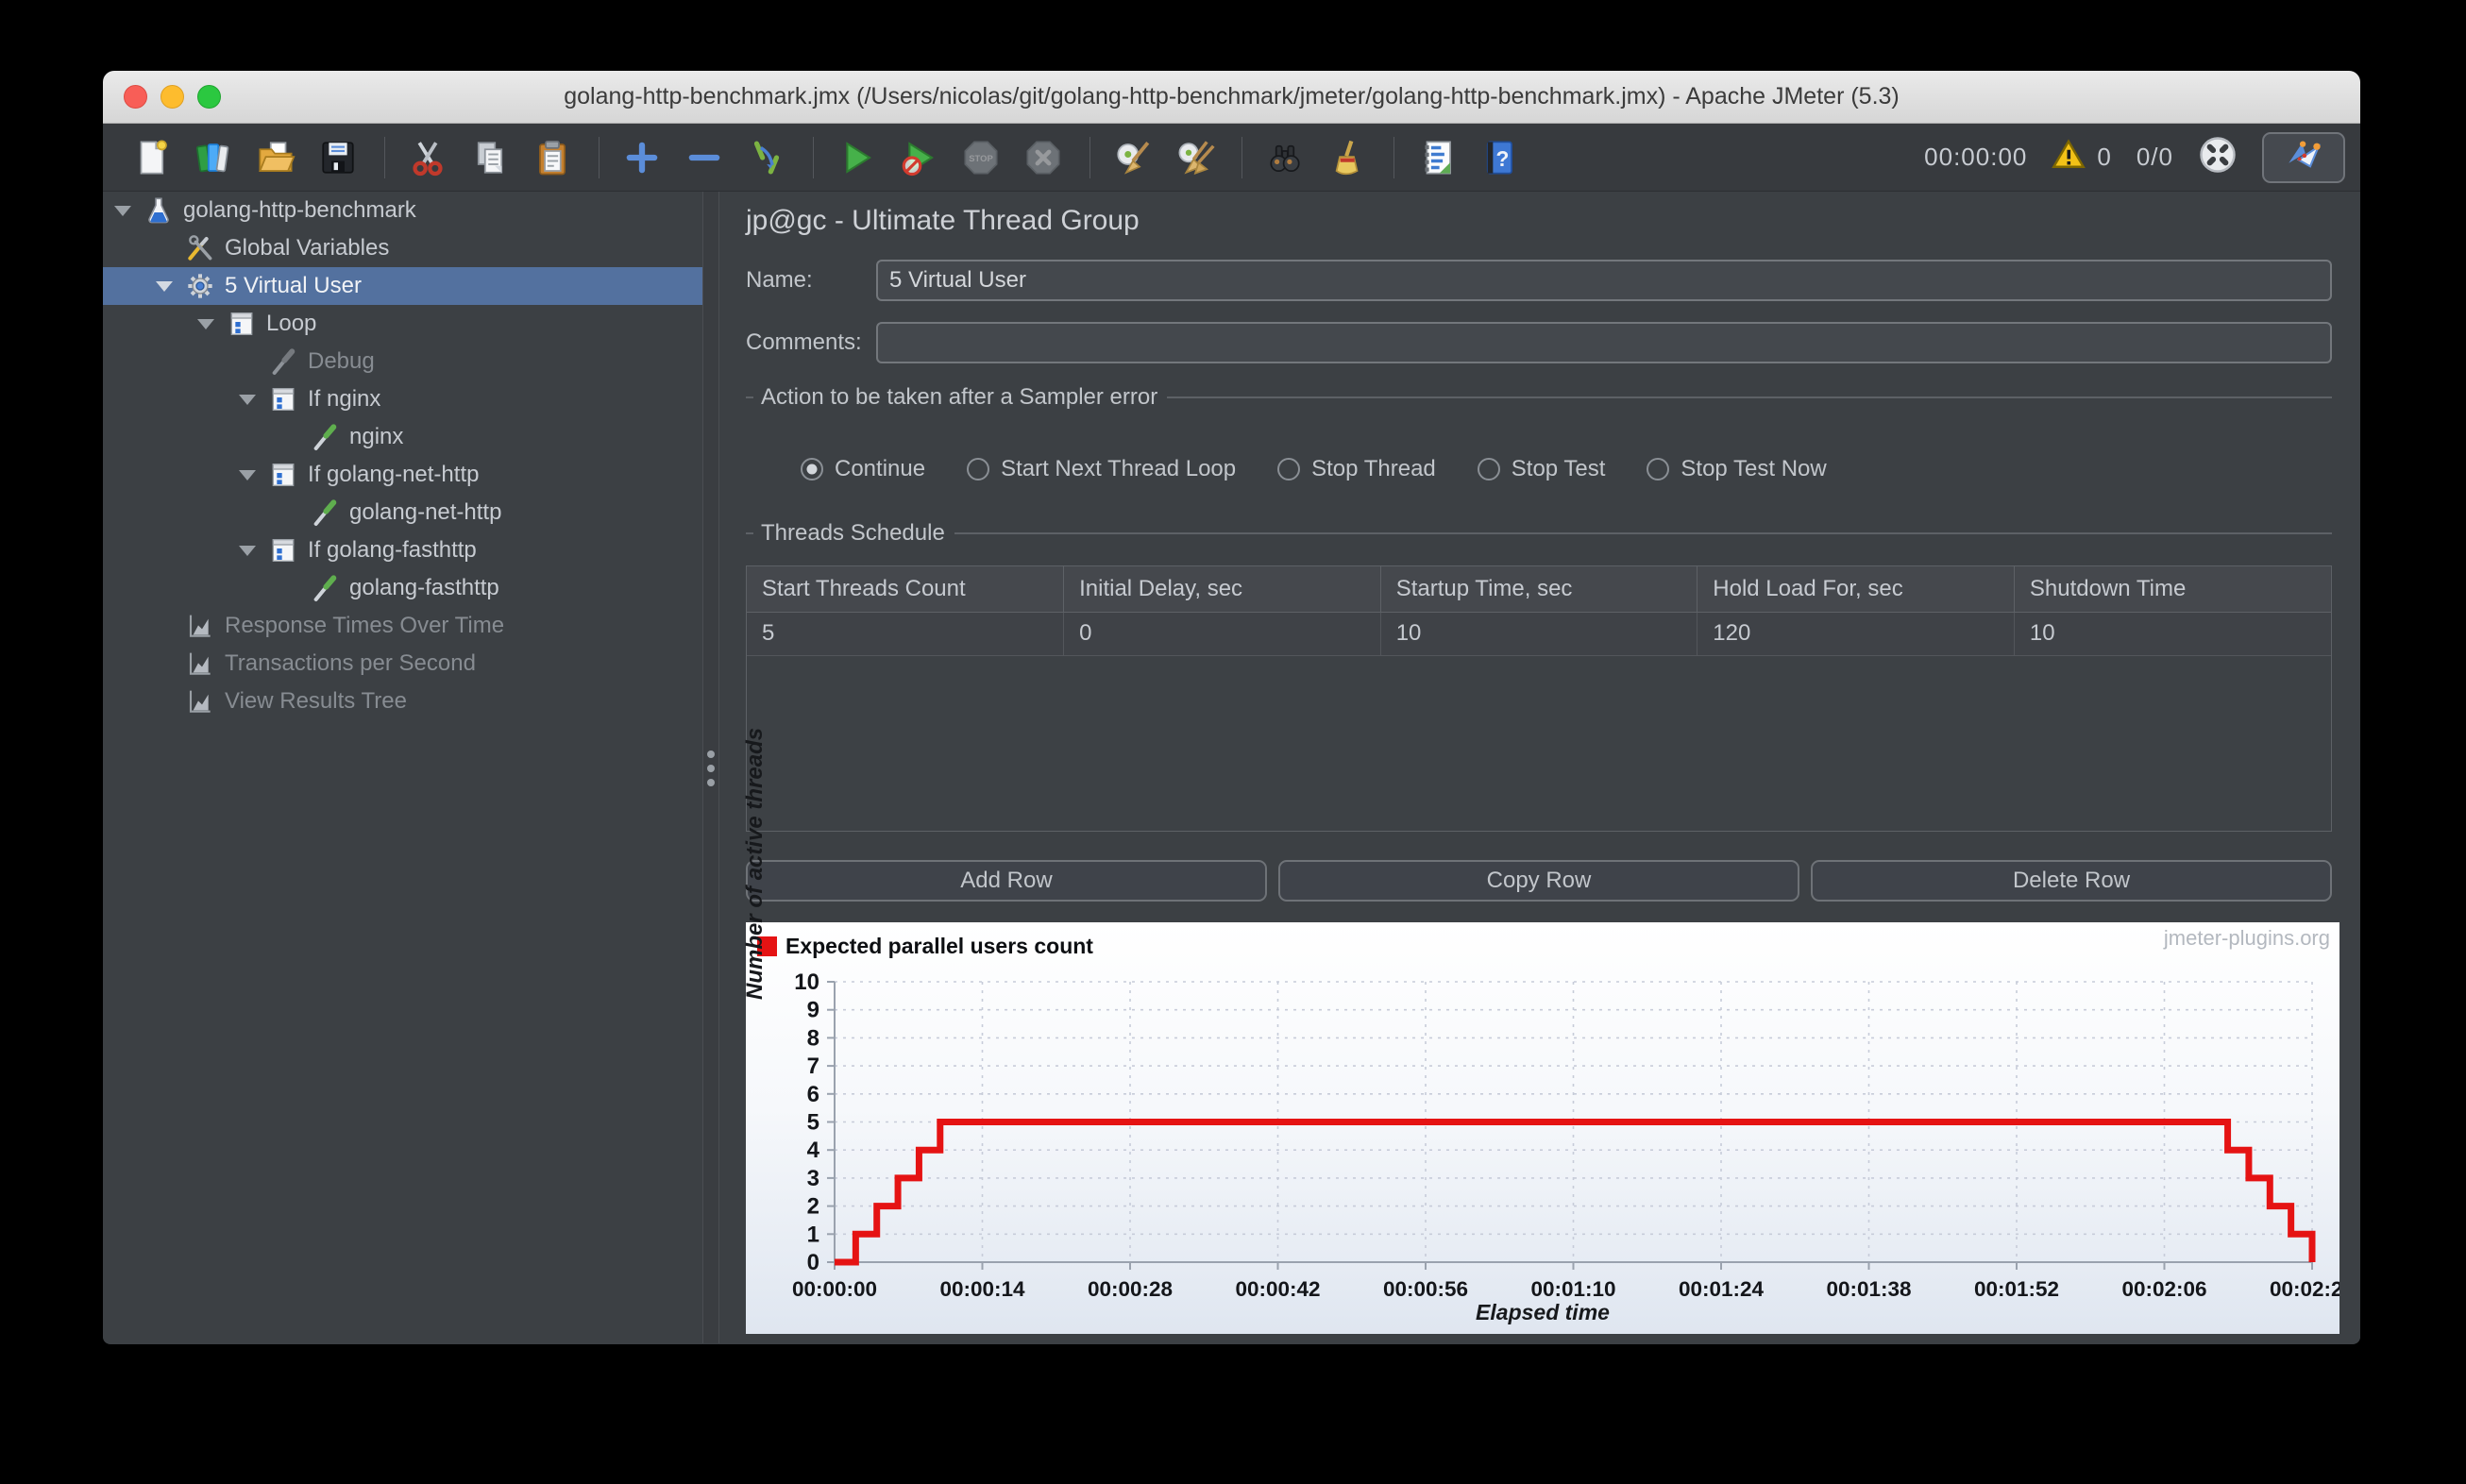  I want to click on radio-stop-thread: Stop Thread, so click(1356, 469).